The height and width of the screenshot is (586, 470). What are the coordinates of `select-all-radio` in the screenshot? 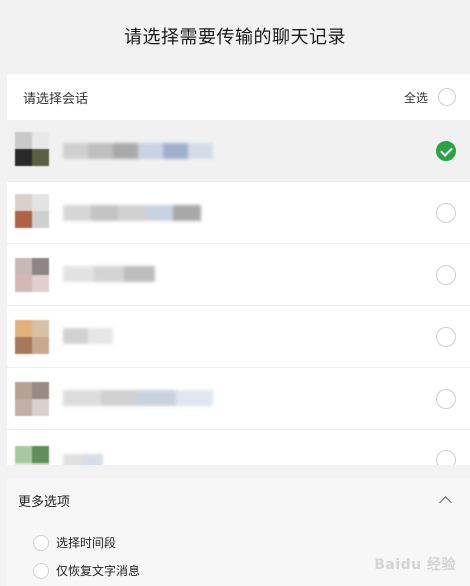 It's located at (447, 97).